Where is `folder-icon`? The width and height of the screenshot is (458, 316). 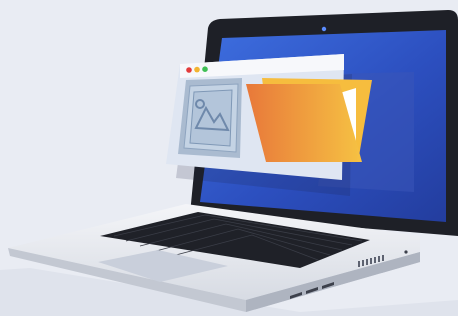
folder-icon is located at coordinates (309, 120).